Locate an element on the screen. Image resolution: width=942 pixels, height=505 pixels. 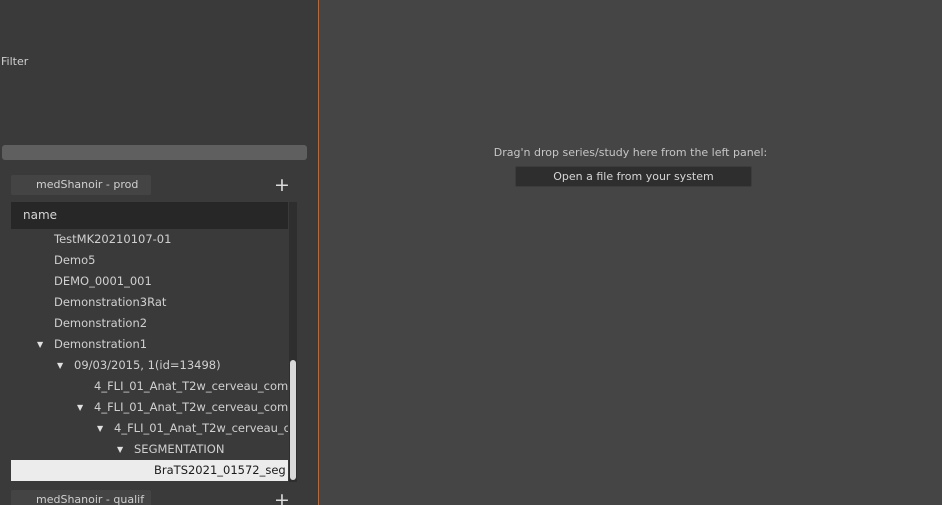
tree-row-study: ▼ 09/03/2015, 1(id=13498) is located at coordinates (149, 365).